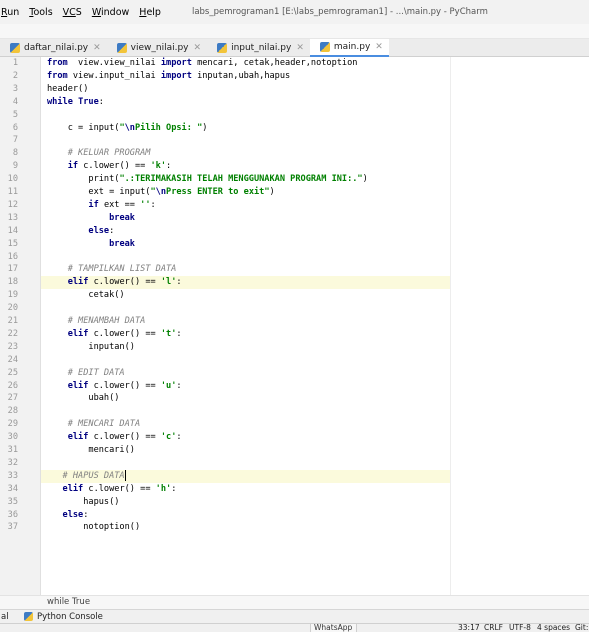 Image resolution: width=589 pixels, height=632 pixels. What do you see at coordinates (9, 269) in the screenshot?
I see `line-number: 17` at bounding box center [9, 269].